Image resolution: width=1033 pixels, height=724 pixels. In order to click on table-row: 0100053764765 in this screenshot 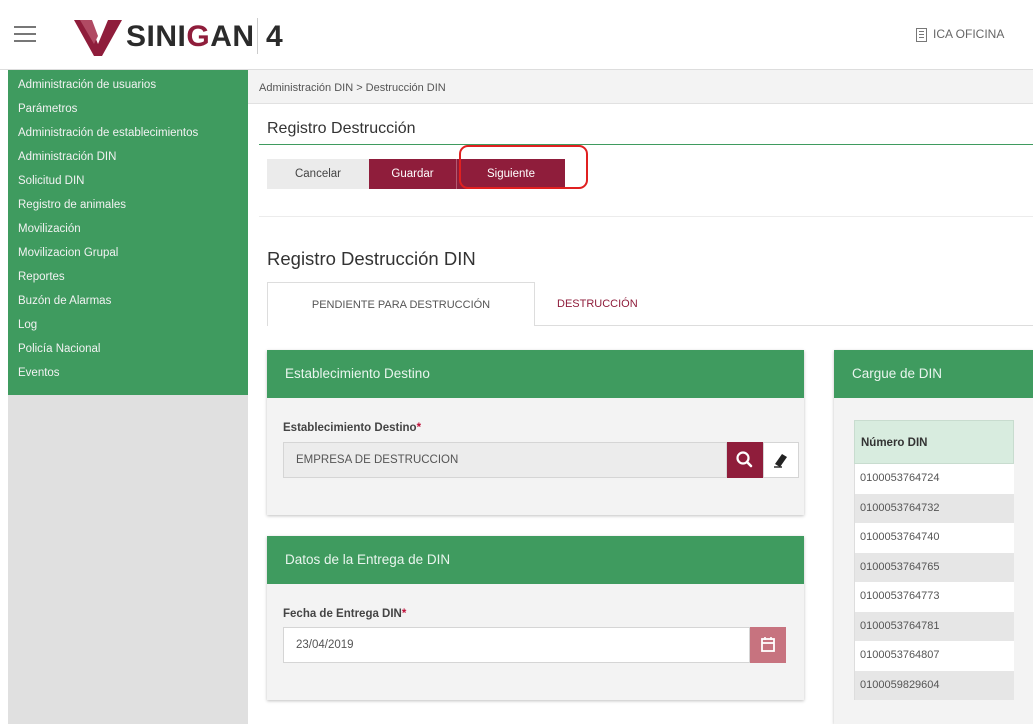, I will do `click(934, 567)`.